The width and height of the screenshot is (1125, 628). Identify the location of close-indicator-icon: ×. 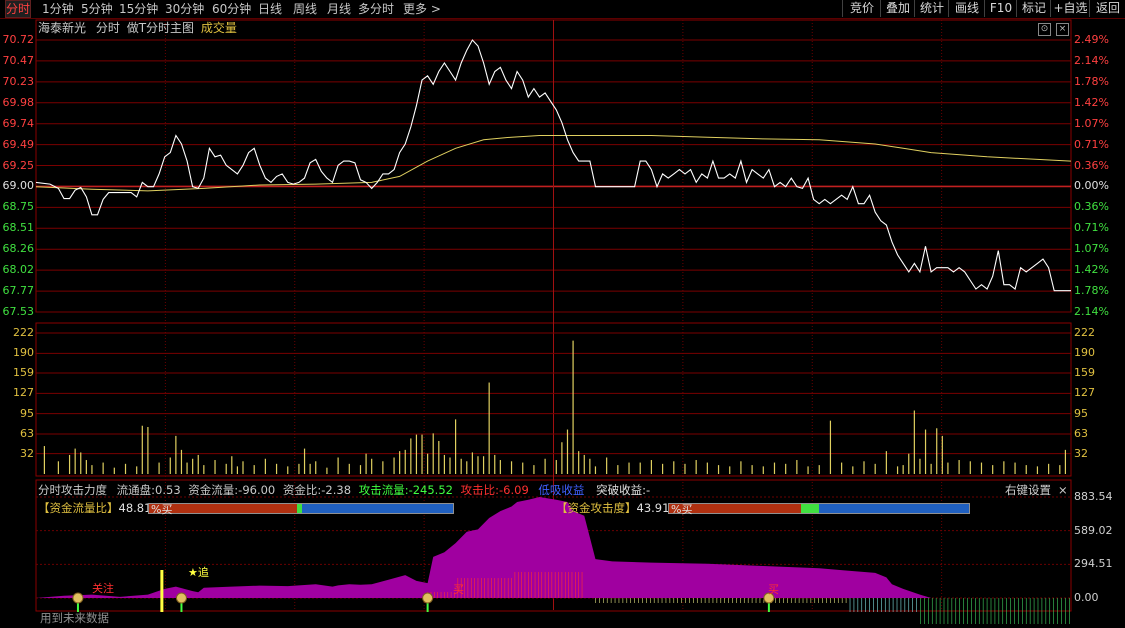
(1063, 490).